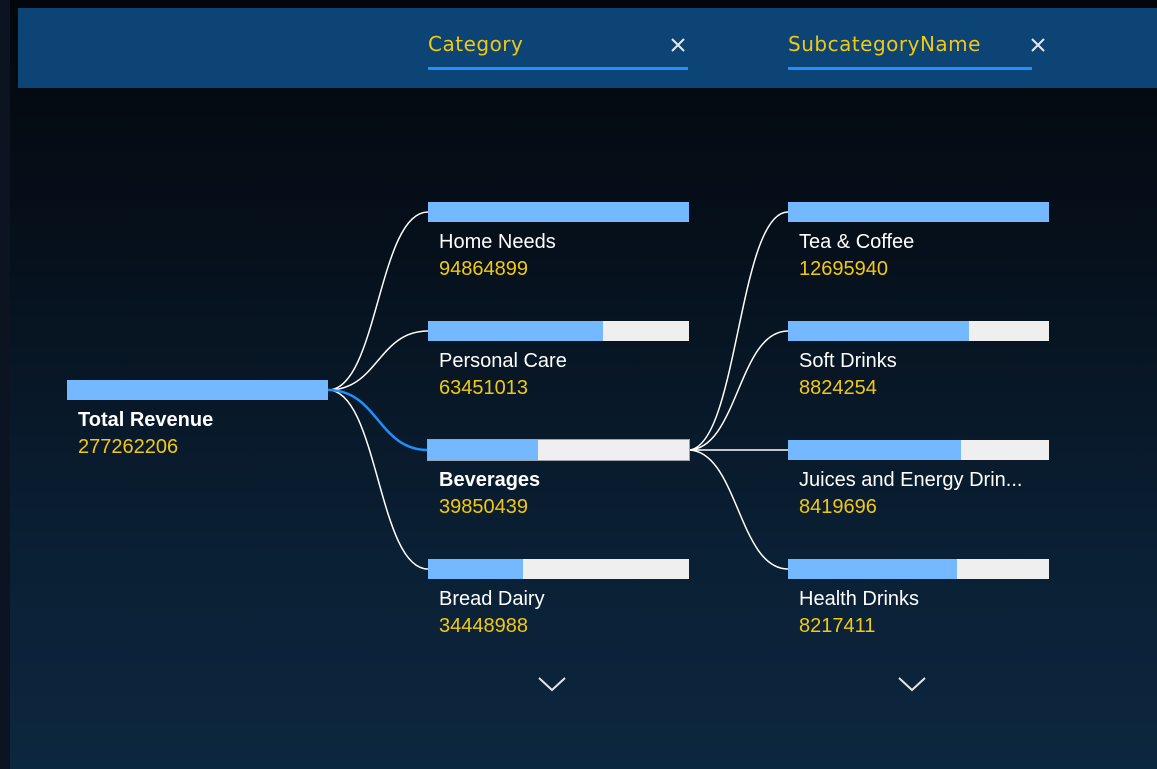 Image resolution: width=1157 pixels, height=769 pixels. I want to click on left-strip, so click(5, 384).